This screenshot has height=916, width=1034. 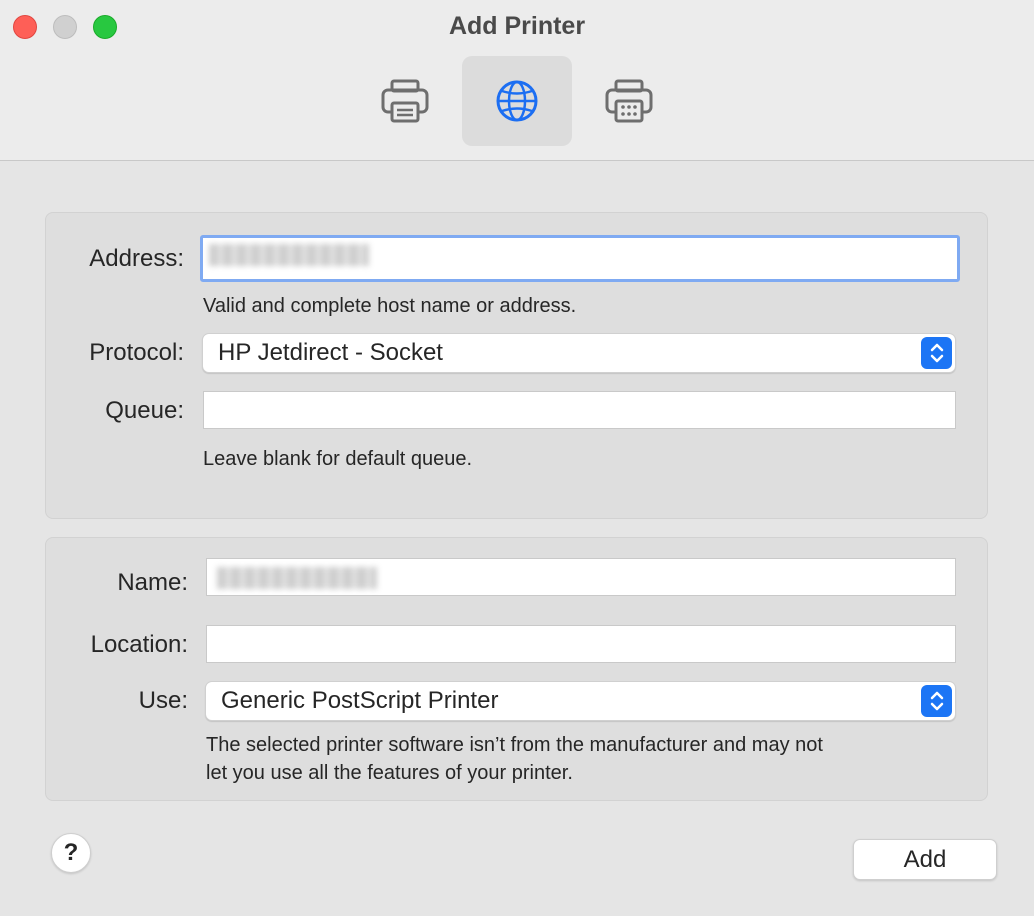 What do you see at coordinates (71, 853) in the screenshot?
I see `help-button: ?` at bounding box center [71, 853].